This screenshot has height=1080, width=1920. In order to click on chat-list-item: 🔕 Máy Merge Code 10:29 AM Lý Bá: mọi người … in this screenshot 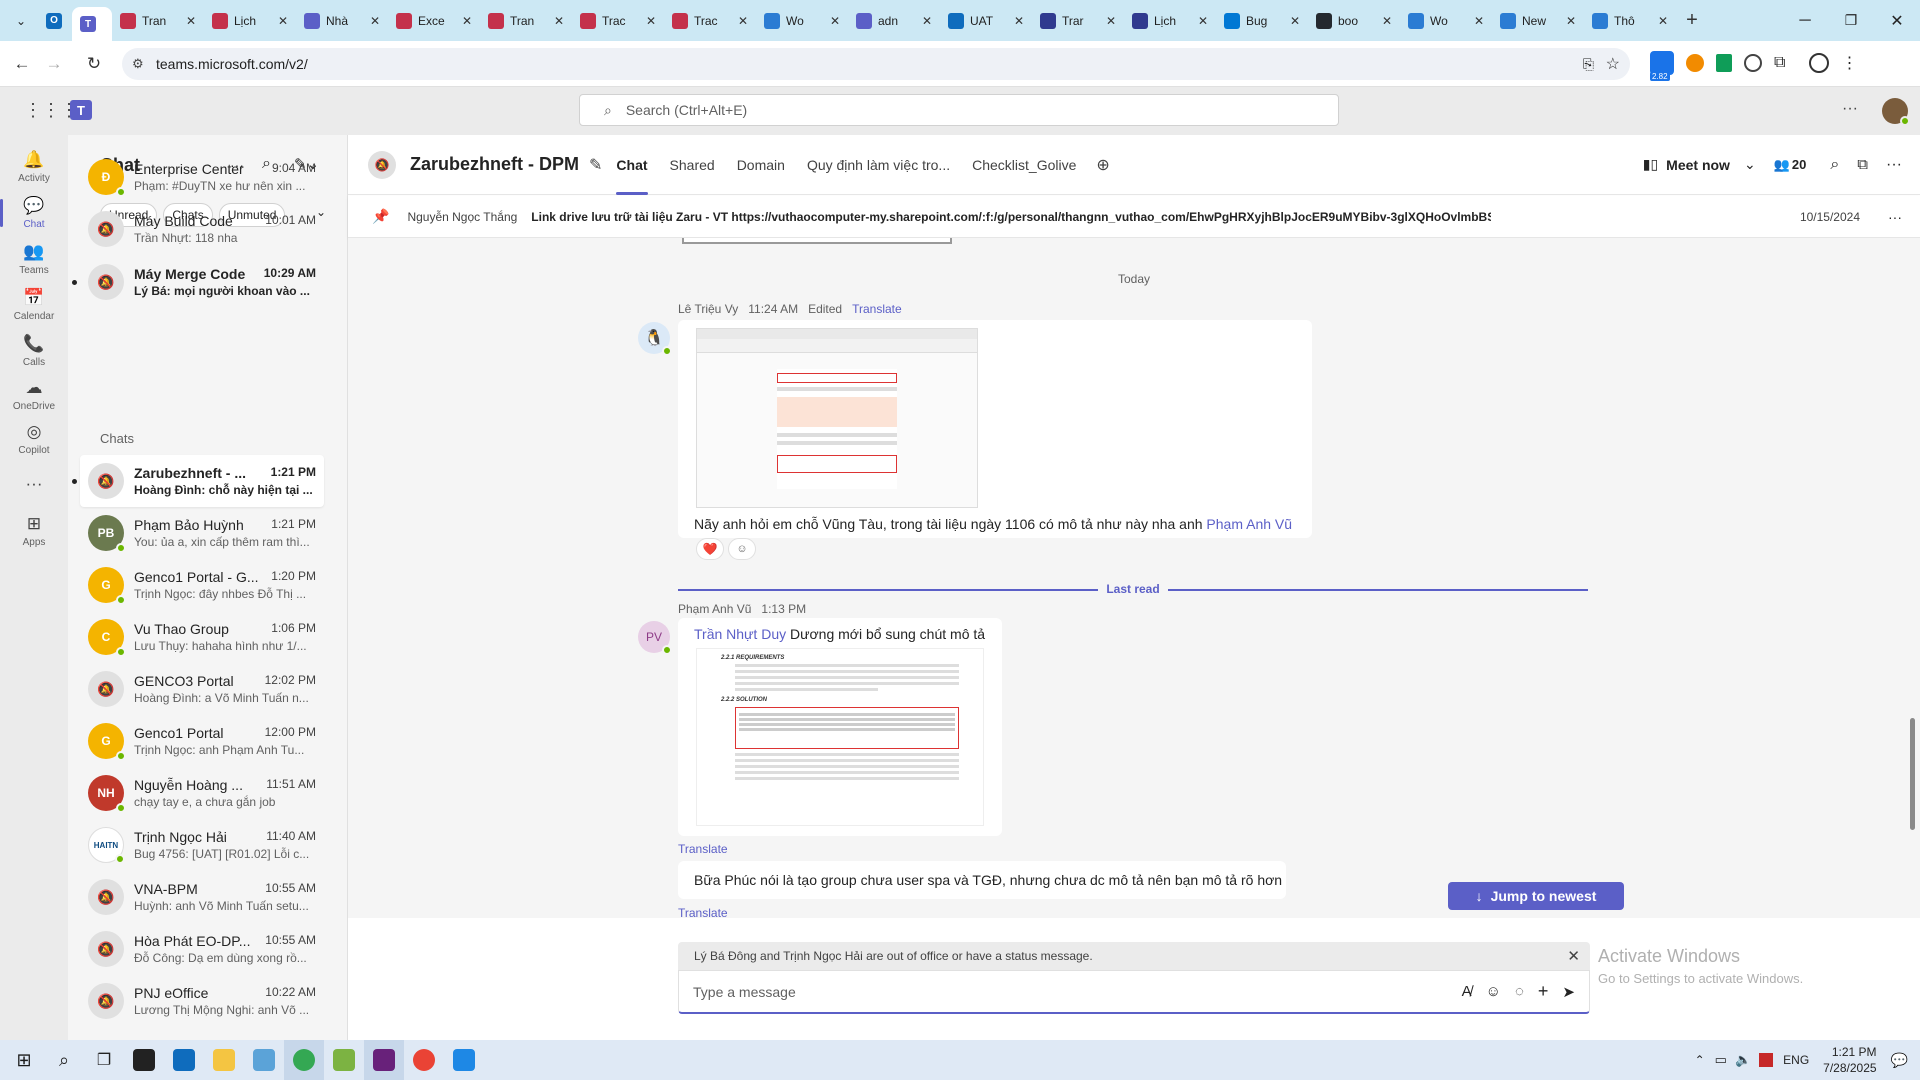, I will do `click(198, 282)`.